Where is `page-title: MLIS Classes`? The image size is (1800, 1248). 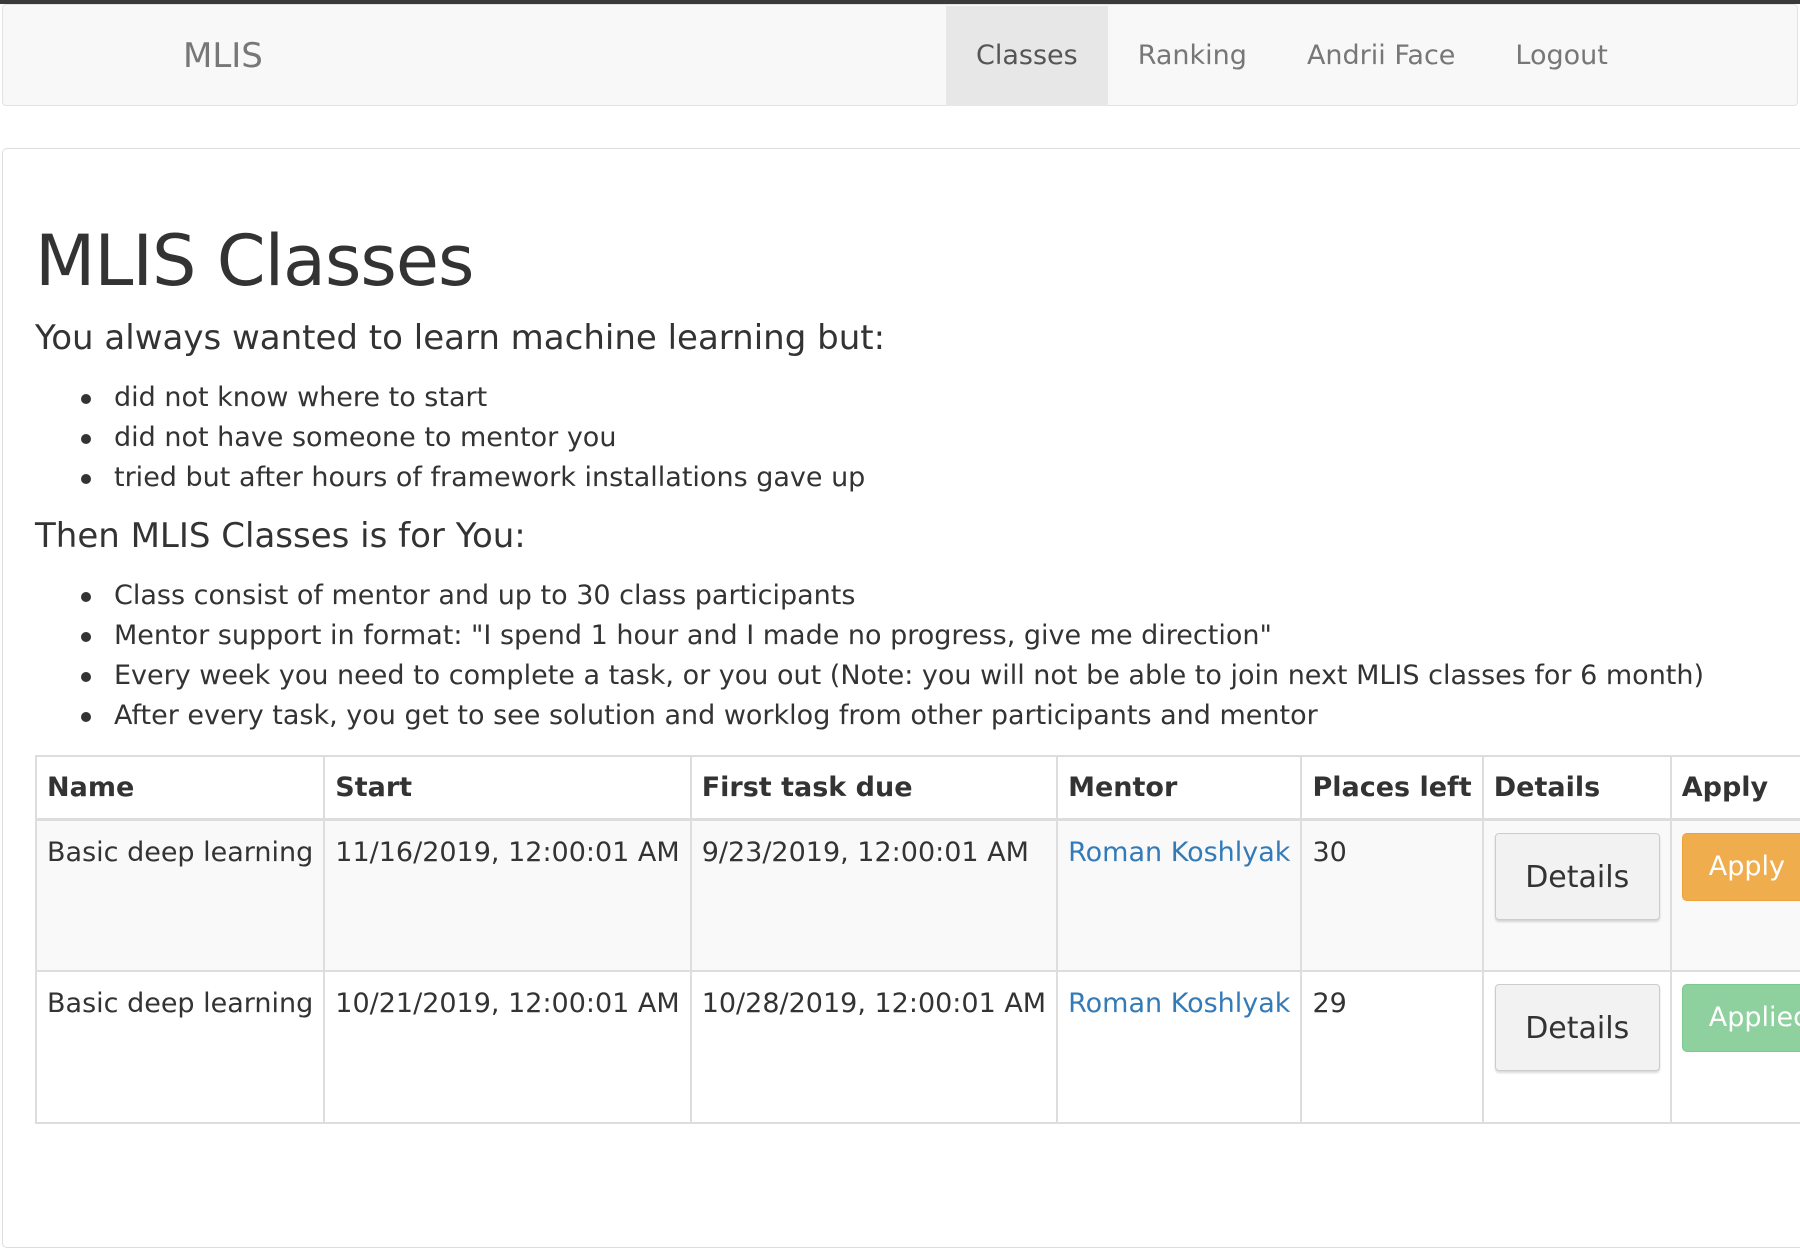
page-title: MLIS Classes is located at coordinates (254, 261).